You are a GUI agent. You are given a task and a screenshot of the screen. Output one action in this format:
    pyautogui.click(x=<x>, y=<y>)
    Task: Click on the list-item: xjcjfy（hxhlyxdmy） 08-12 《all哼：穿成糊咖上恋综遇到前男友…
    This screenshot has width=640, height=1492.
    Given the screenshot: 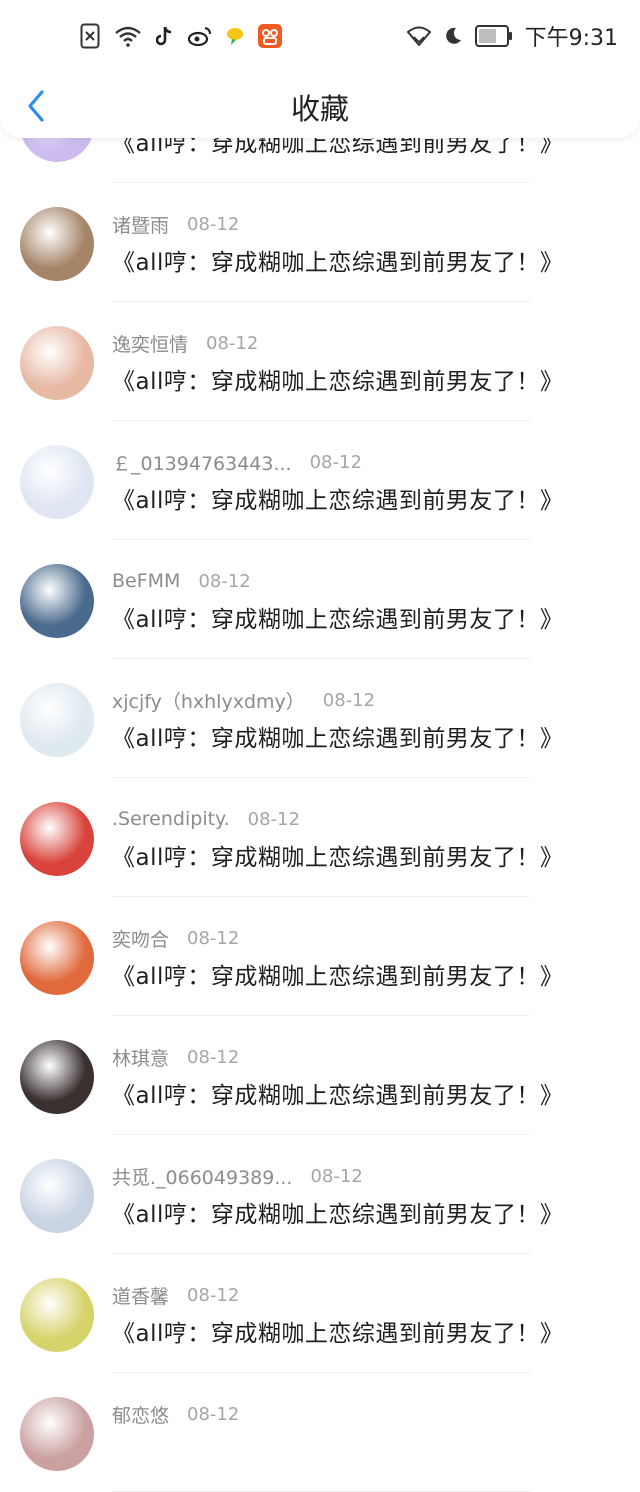 What is the action you would take?
    pyautogui.click(x=320, y=718)
    